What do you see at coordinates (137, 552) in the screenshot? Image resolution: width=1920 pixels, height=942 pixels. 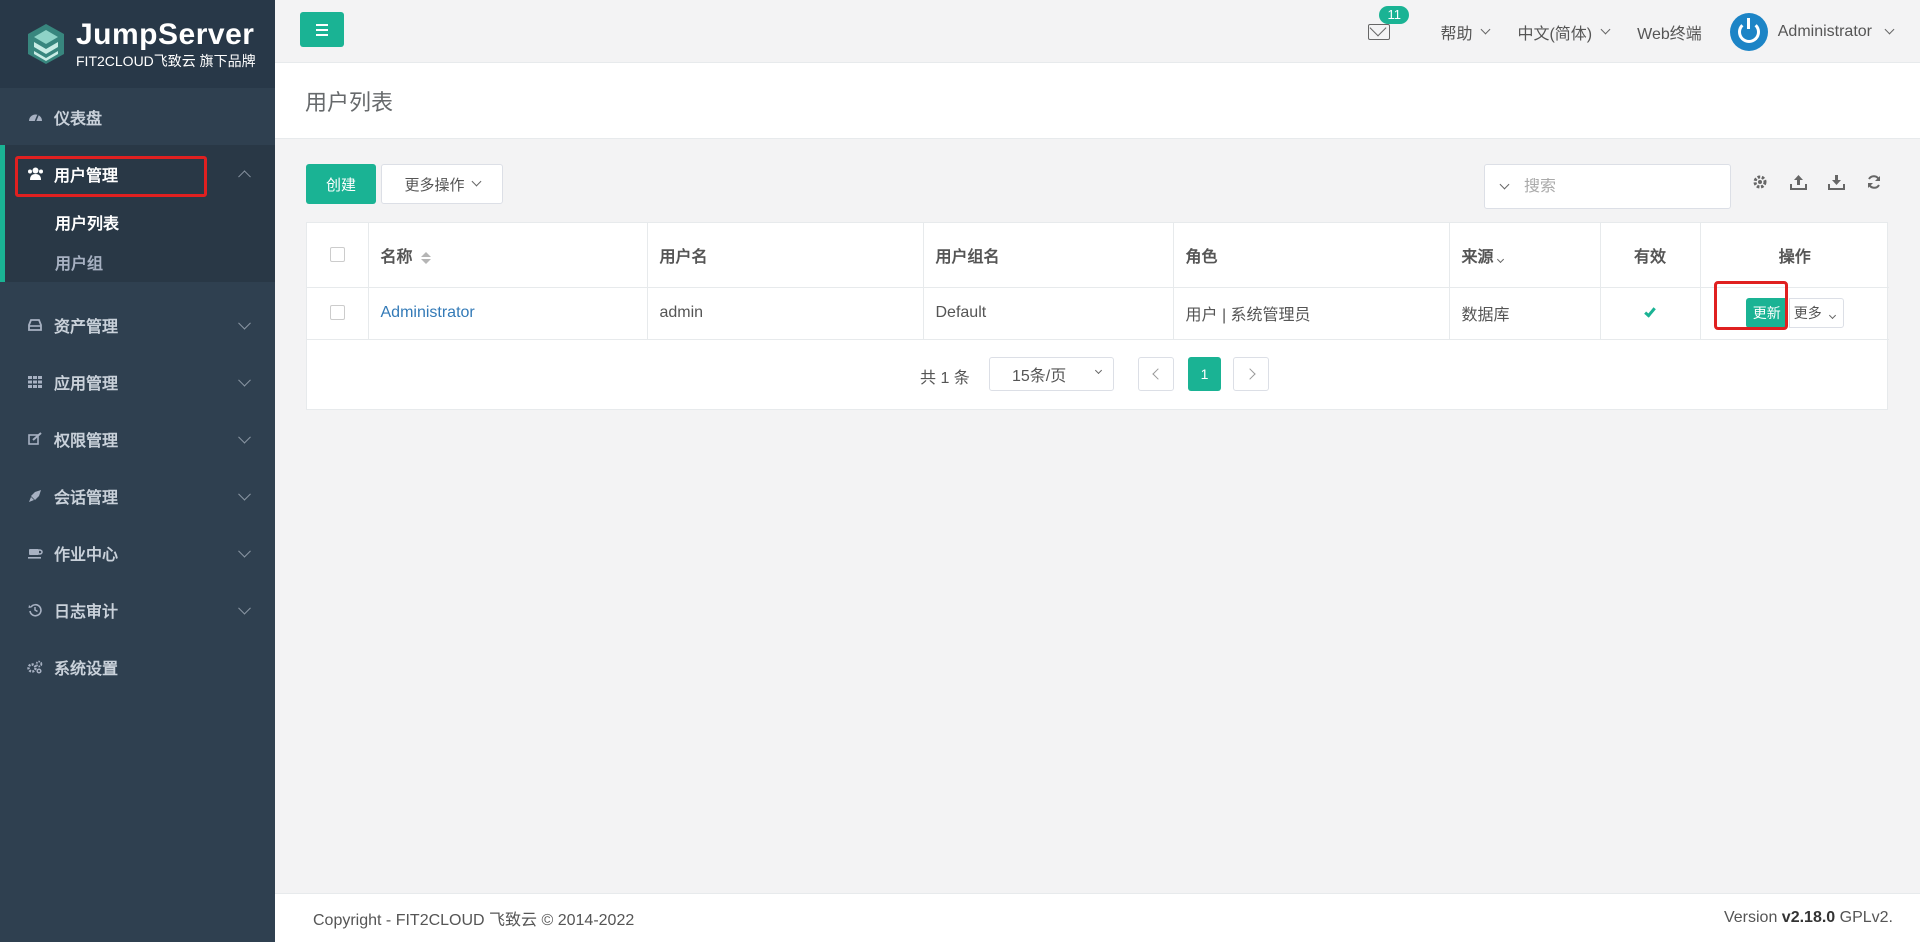 I see `sidebar-item-jobs: 作业中心` at bounding box center [137, 552].